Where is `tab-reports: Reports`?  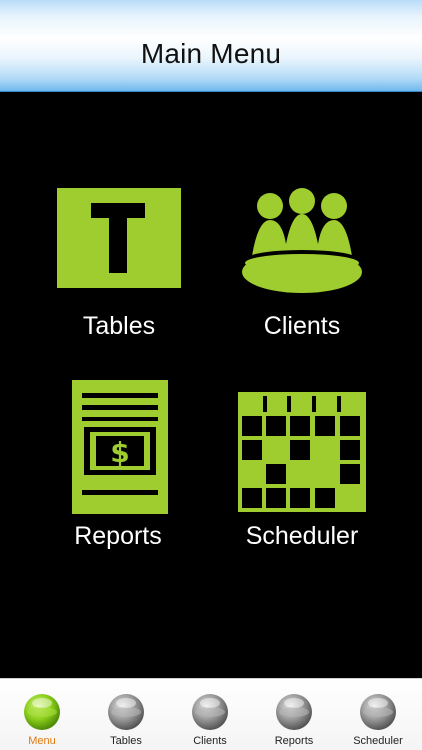
tab-reports: Reports is located at coordinates (294, 714).